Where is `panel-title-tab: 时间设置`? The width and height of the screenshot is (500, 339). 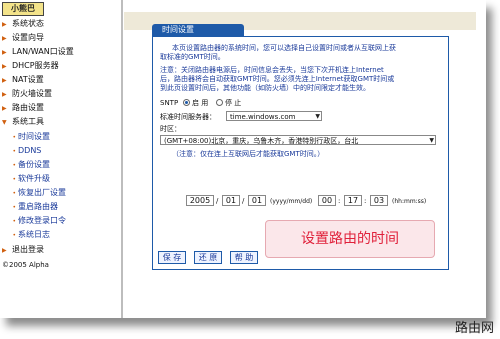
panel-title-tab: 时间设置 is located at coordinates (198, 30).